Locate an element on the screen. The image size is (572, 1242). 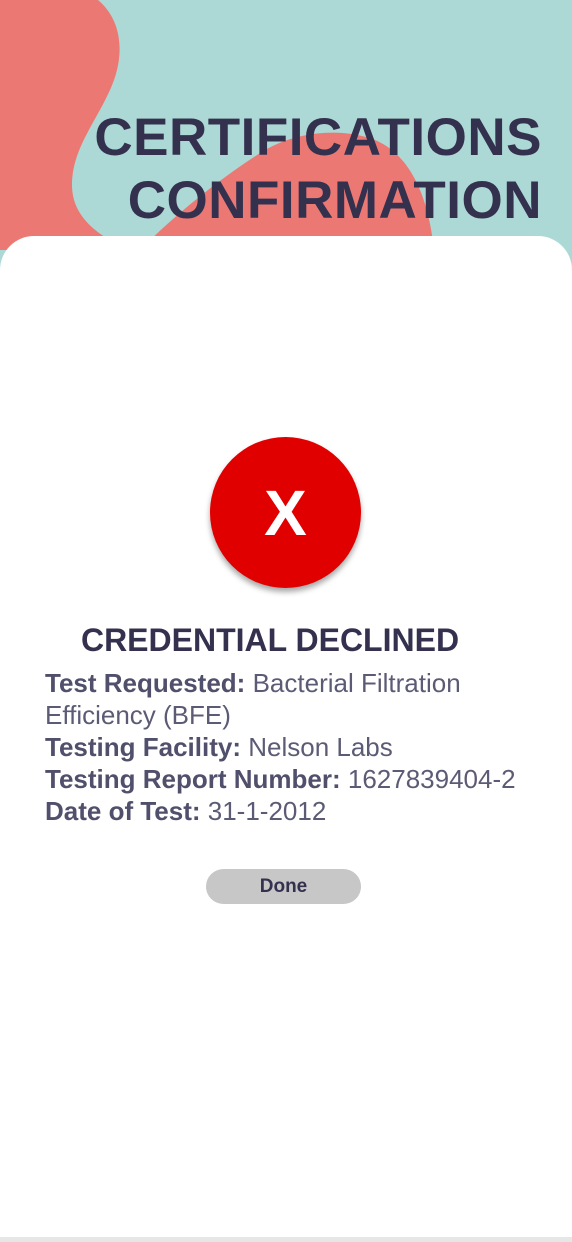
declined-status-badge: X is located at coordinates (285, 512).